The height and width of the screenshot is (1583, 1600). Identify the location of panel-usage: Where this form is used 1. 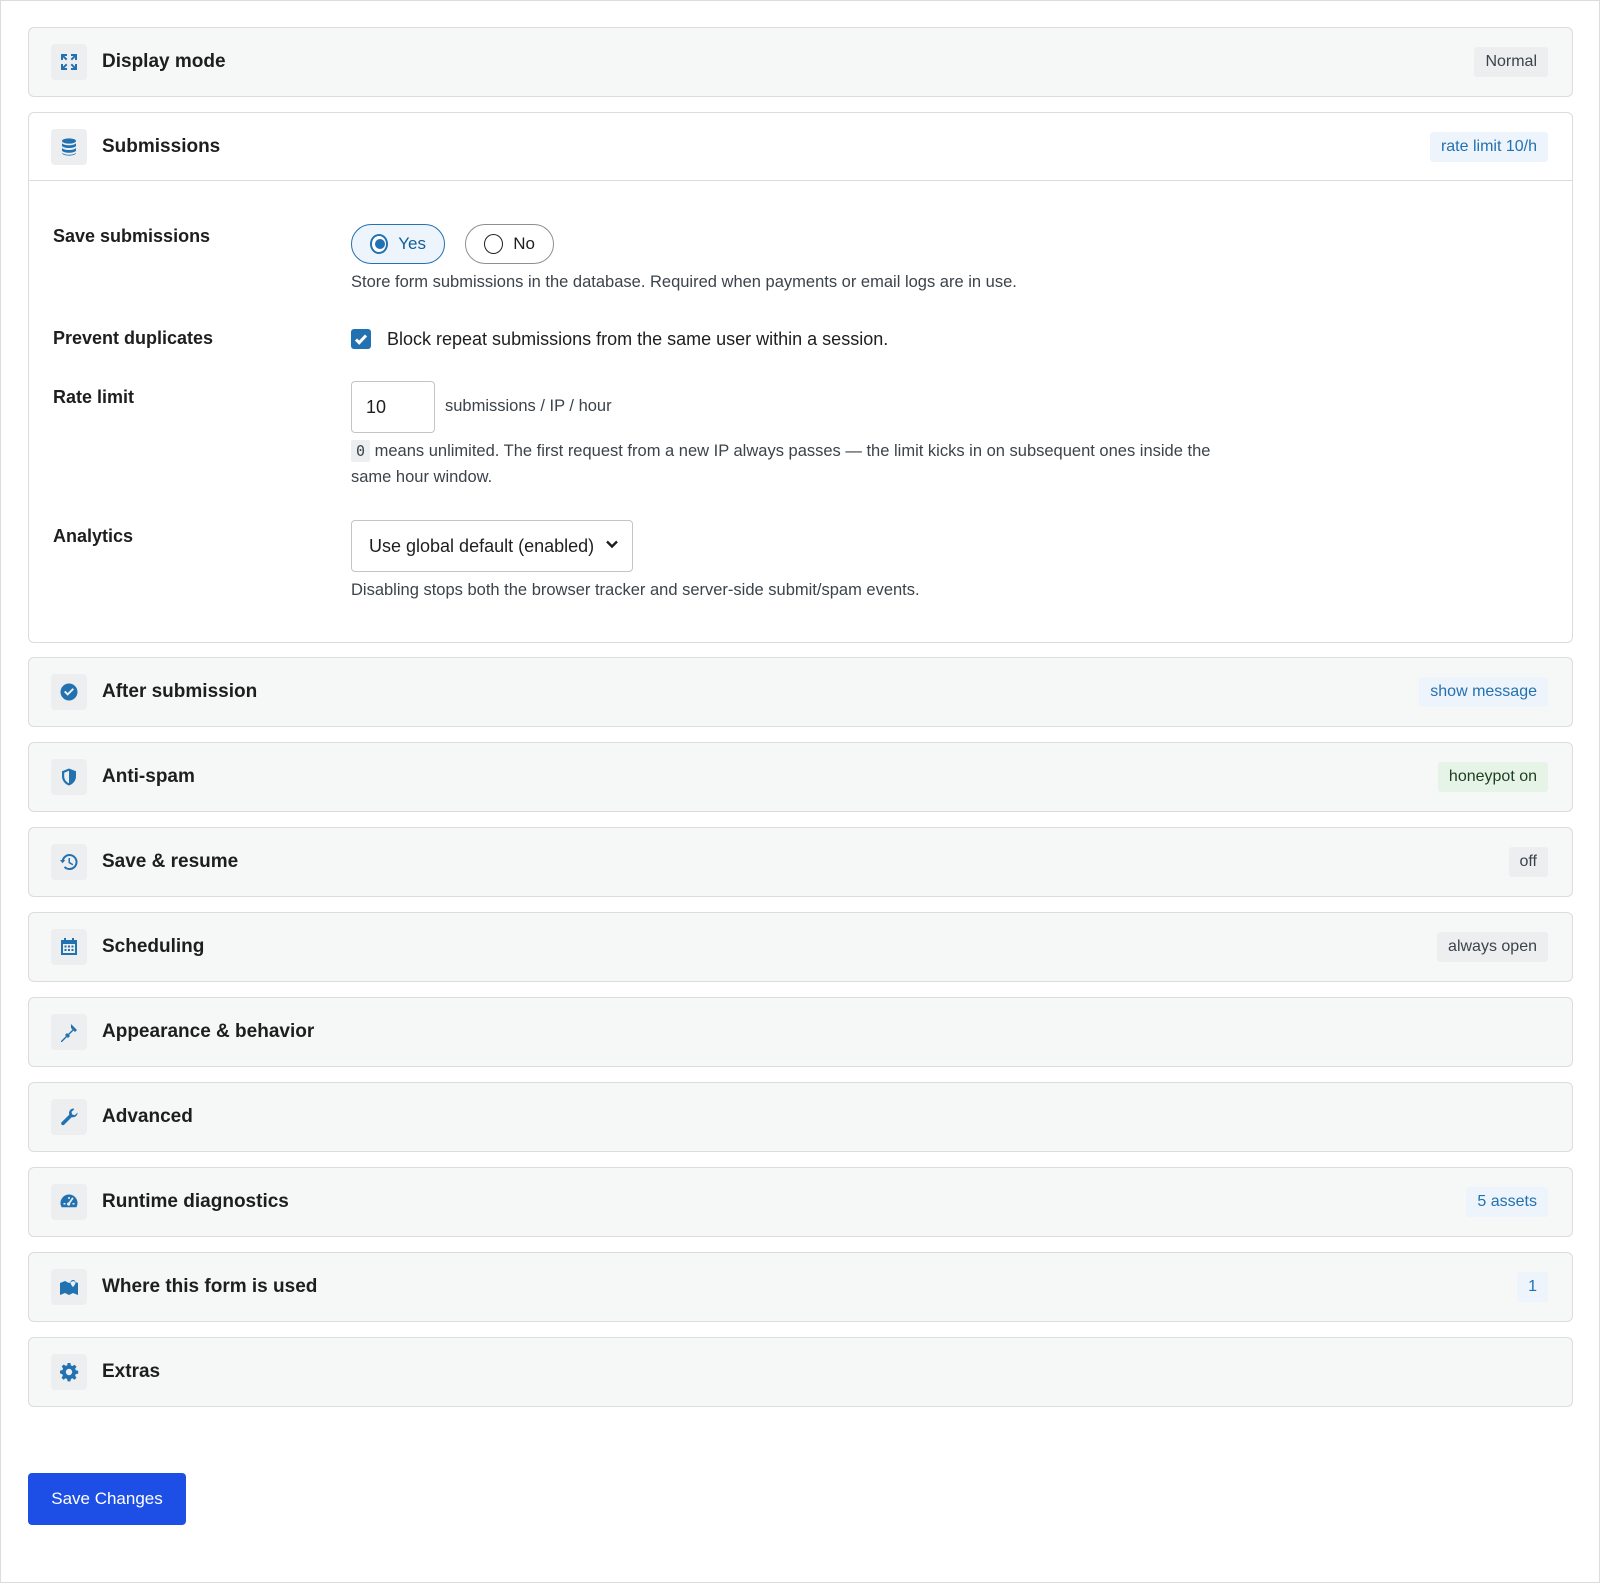
(800, 1287).